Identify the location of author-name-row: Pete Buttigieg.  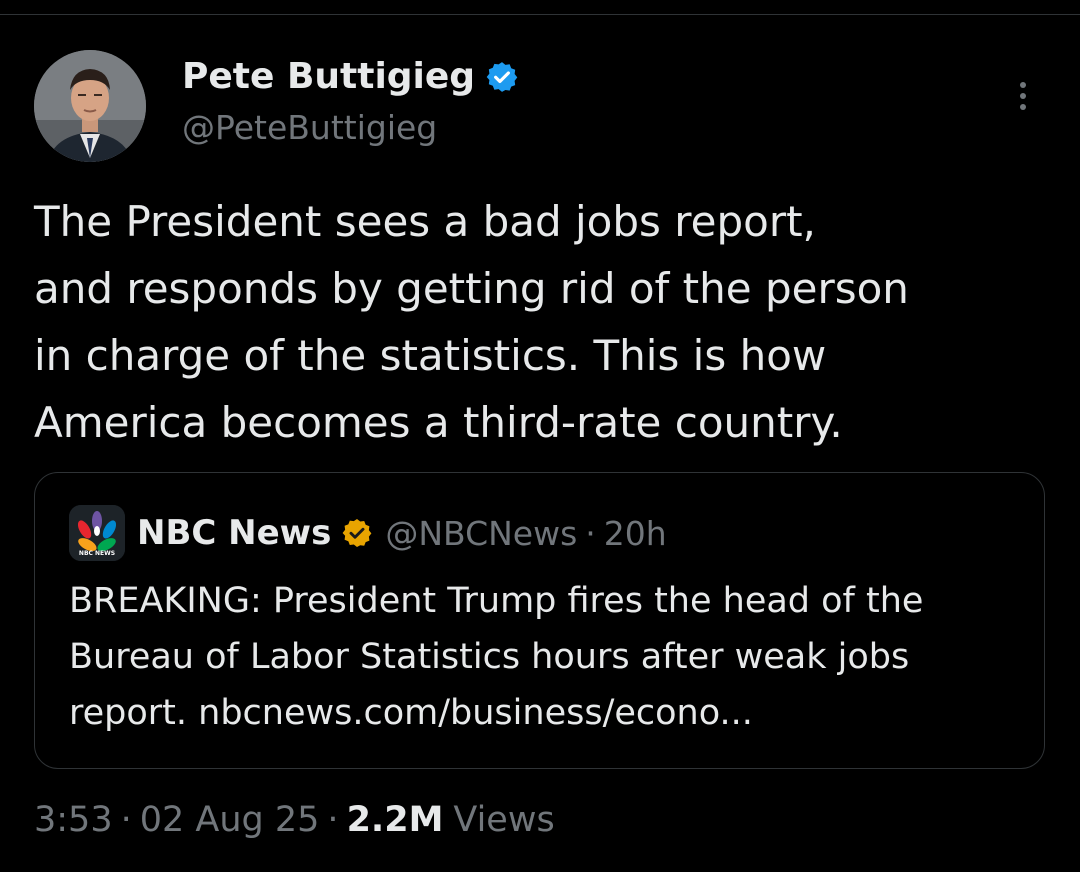
(350, 76).